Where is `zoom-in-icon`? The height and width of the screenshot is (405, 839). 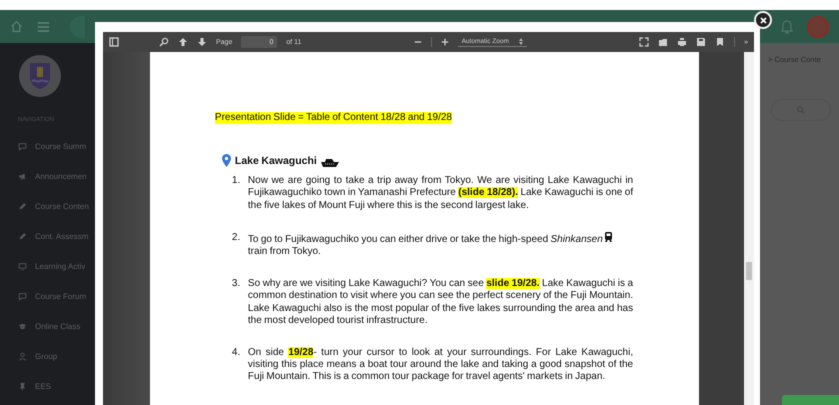
zoom-in-icon is located at coordinates (444, 42).